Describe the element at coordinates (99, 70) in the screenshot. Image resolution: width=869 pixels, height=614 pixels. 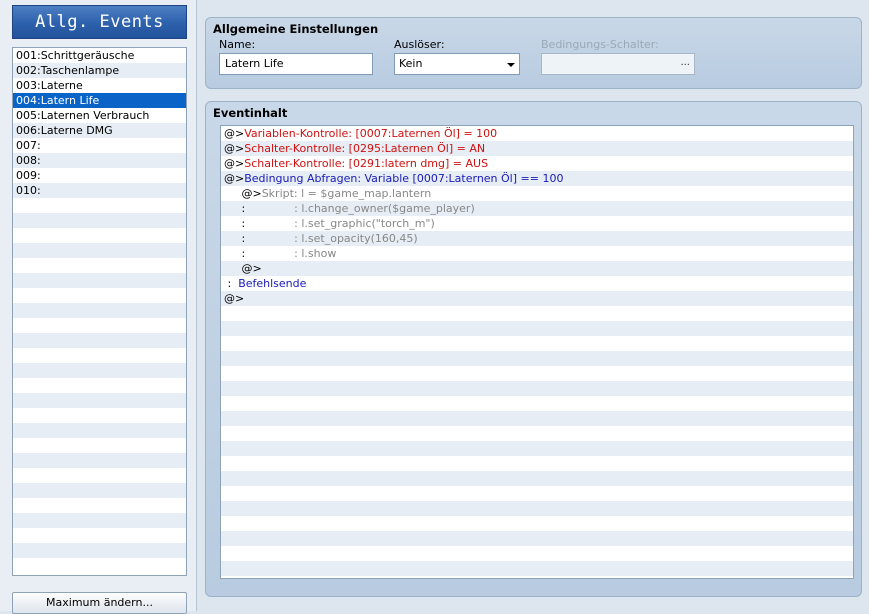
I see `event-list-item: 002:Taschenlampe` at that location.